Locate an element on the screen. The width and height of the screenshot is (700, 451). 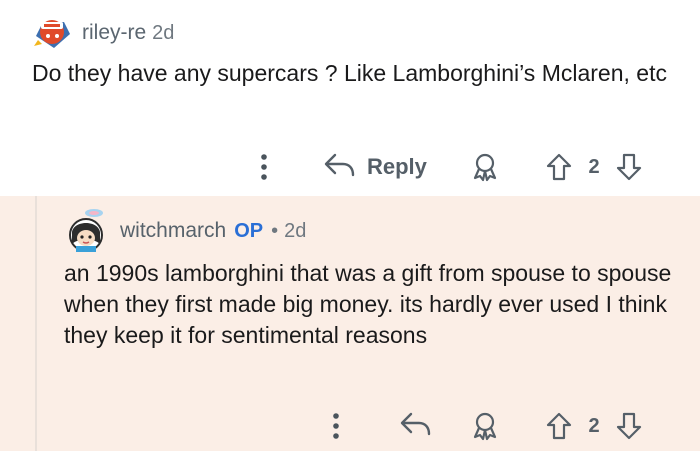
reply-author: witchmarch is located at coordinates (173, 231).